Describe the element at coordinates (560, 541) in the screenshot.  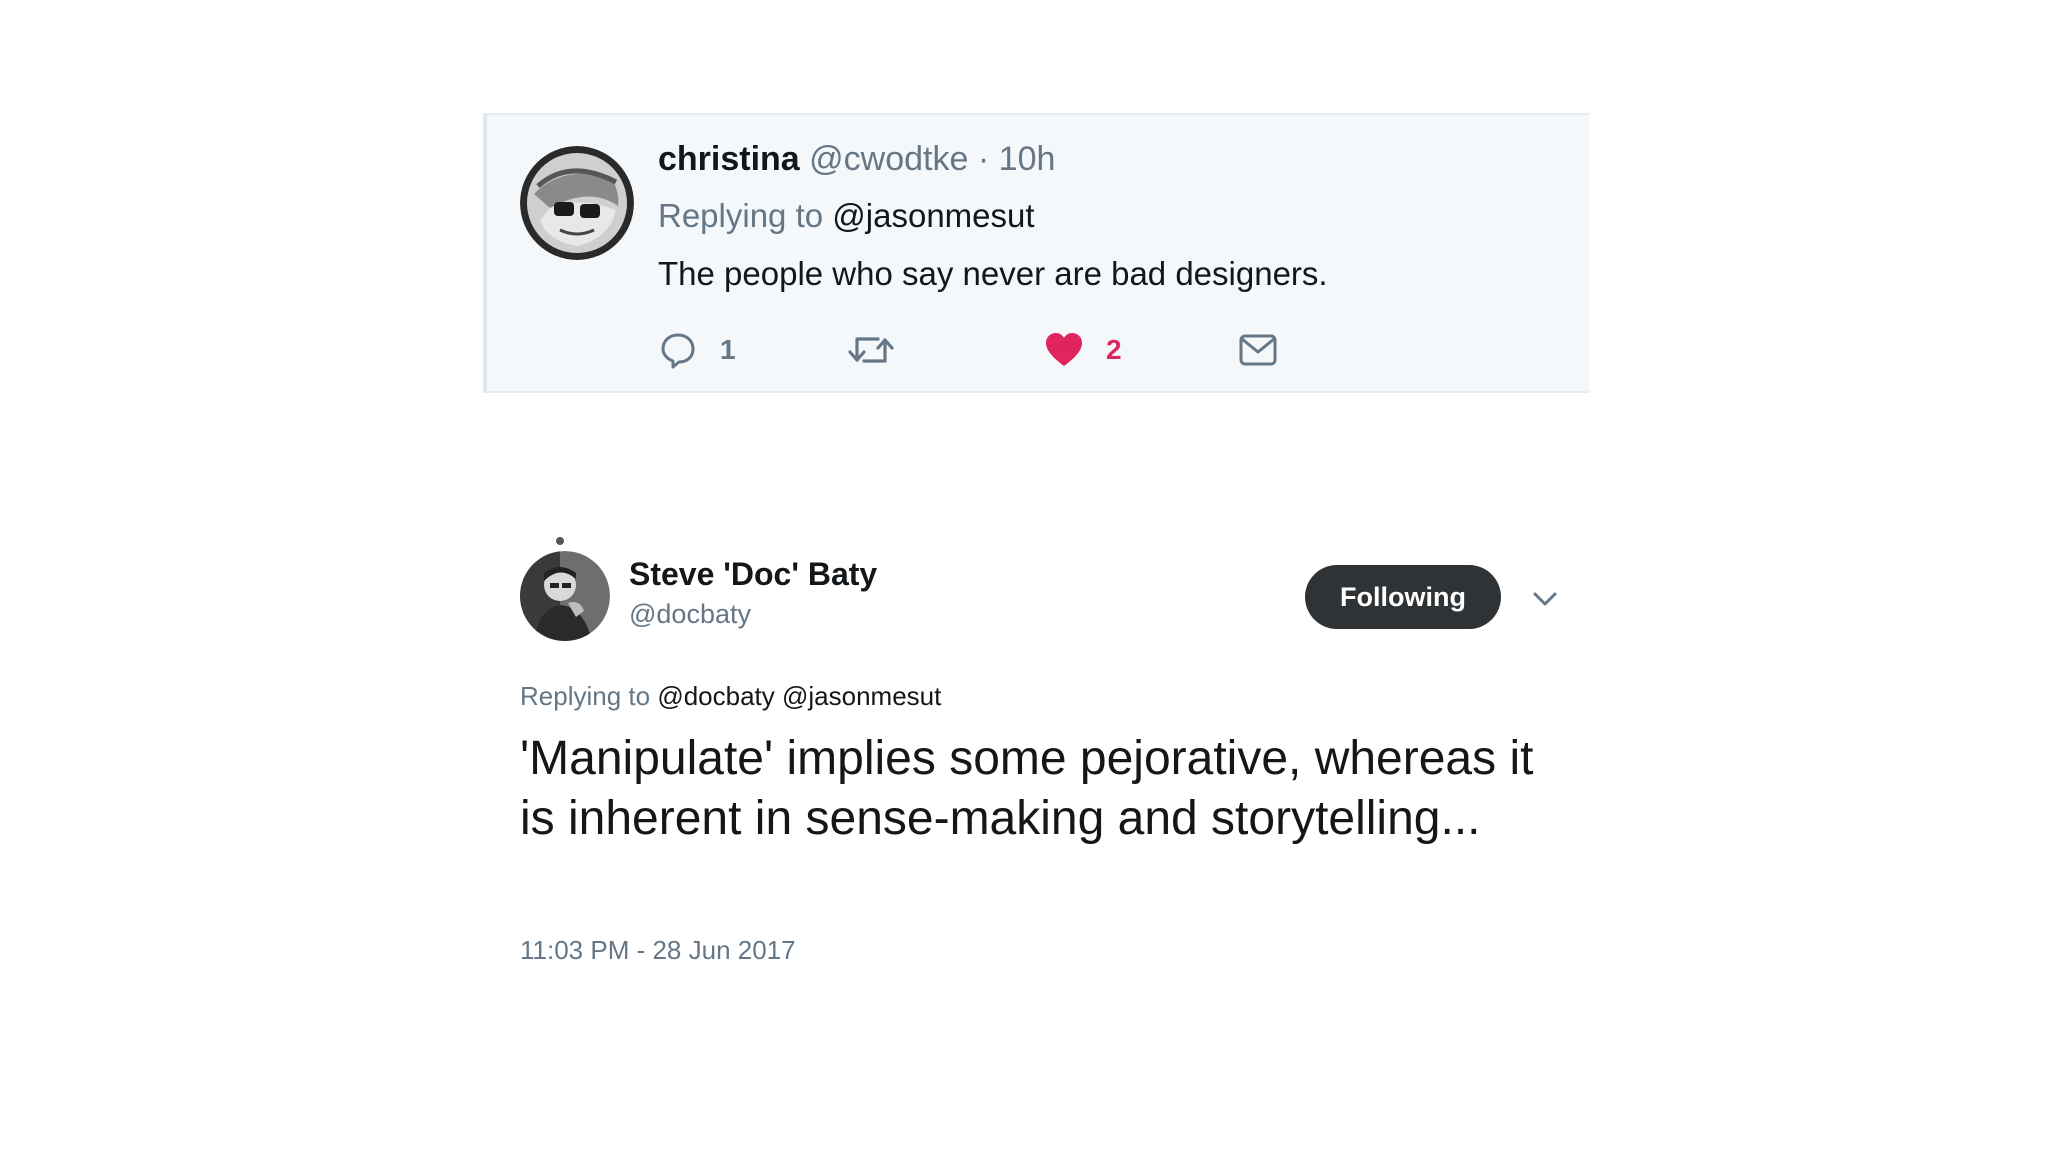
I see `dot-marker` at that location.